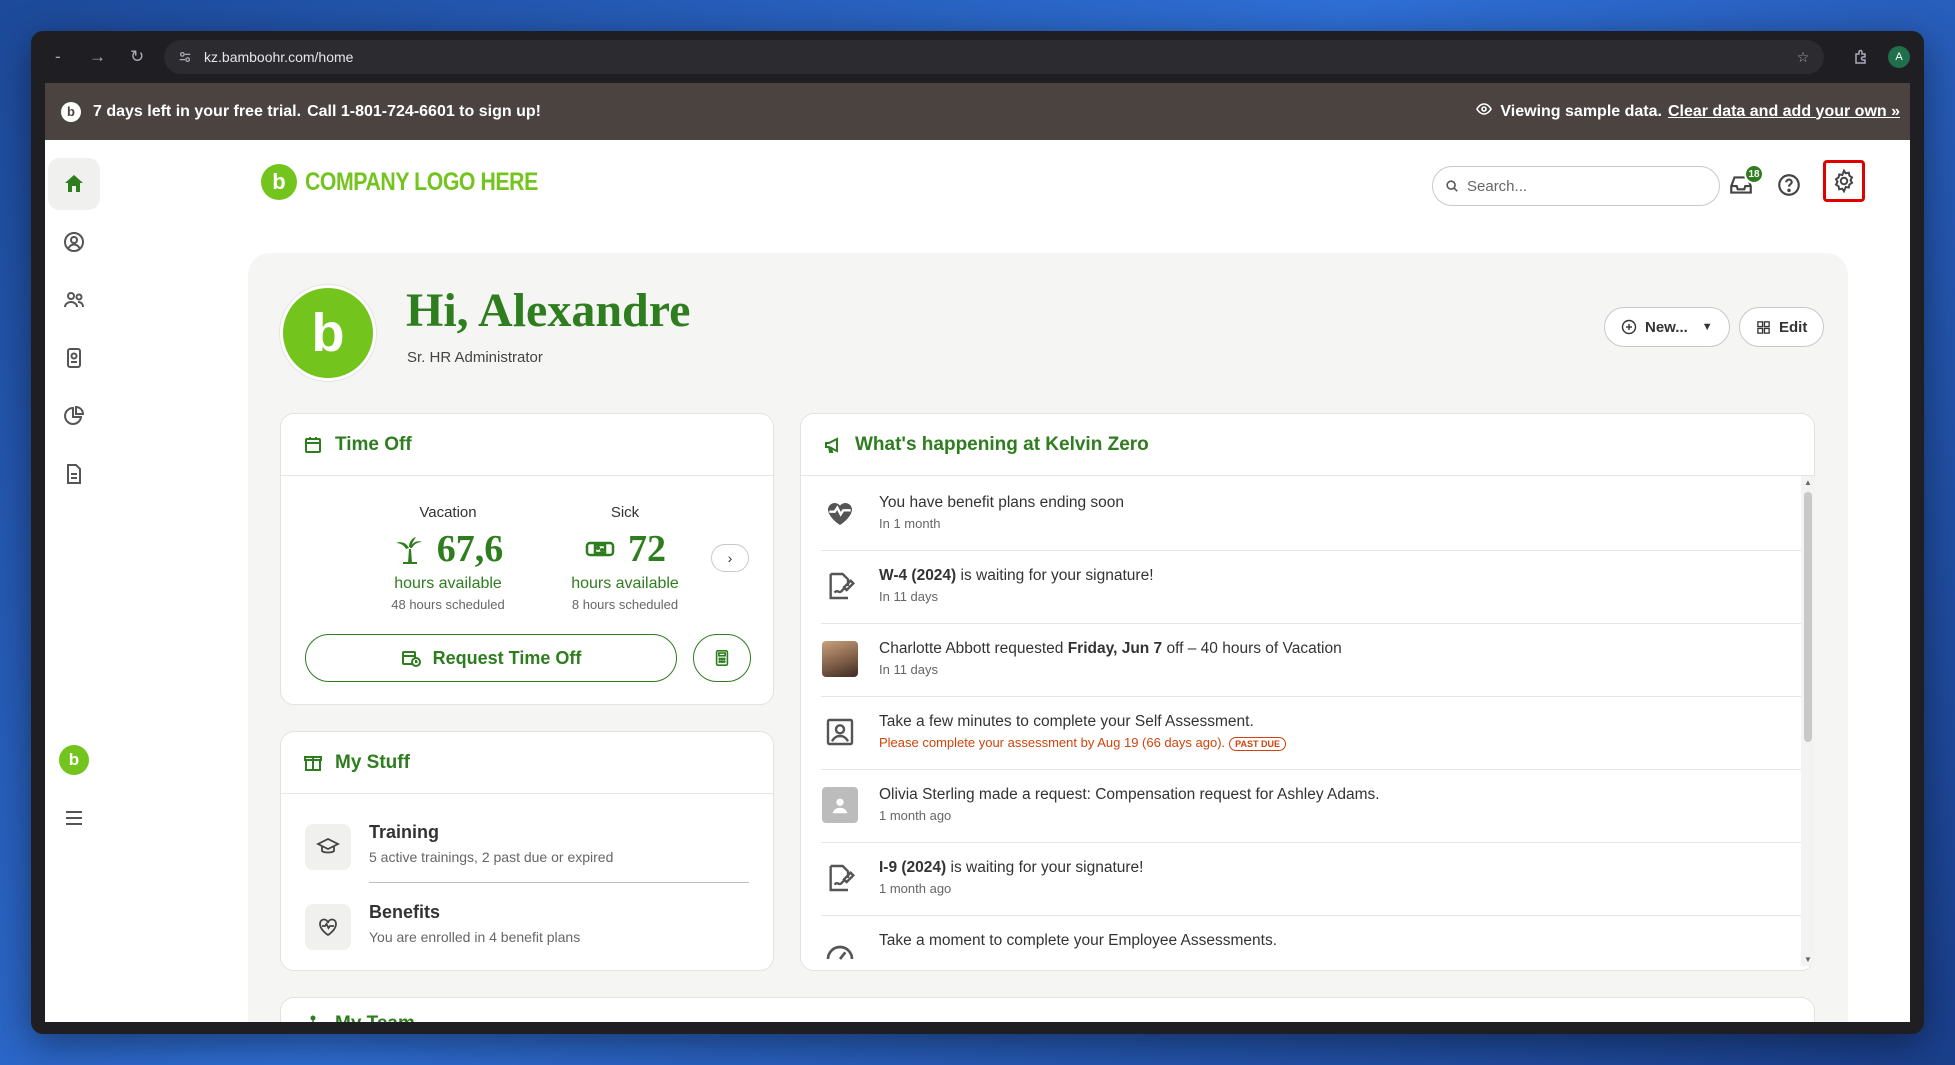  I want to click on eye-icon, so click(1484, 111).